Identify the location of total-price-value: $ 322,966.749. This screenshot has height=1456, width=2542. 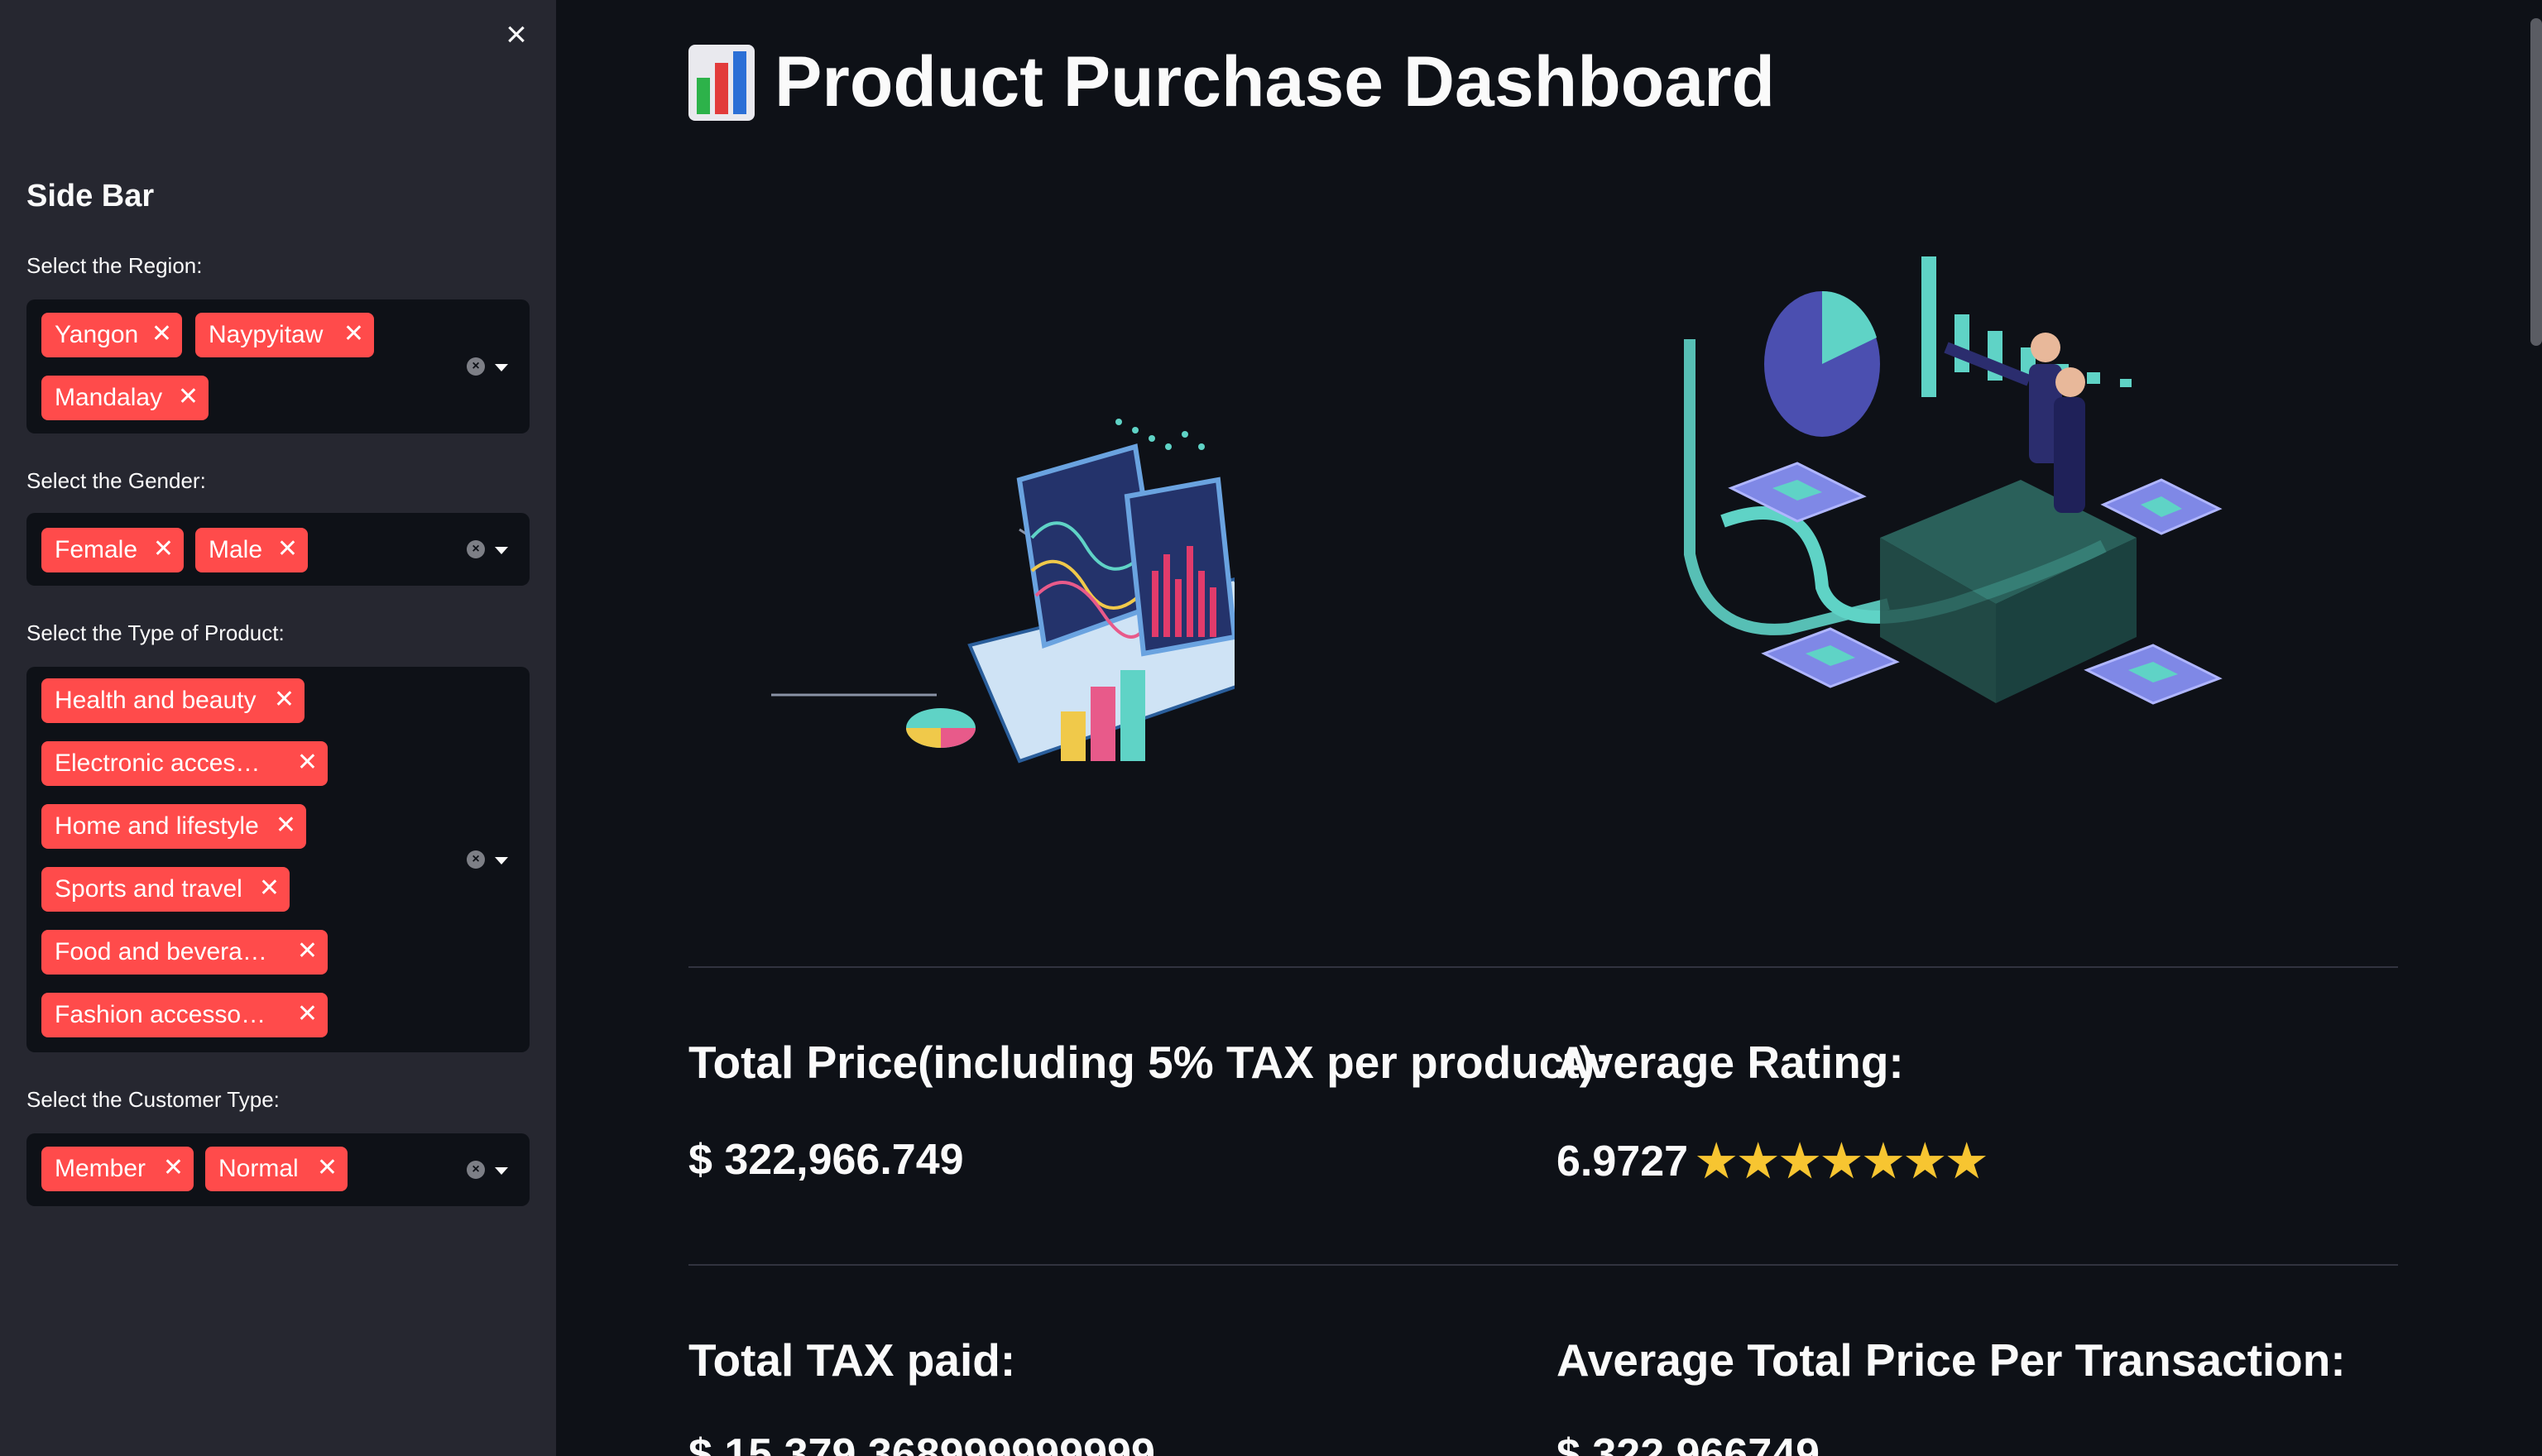
(826, 1160).